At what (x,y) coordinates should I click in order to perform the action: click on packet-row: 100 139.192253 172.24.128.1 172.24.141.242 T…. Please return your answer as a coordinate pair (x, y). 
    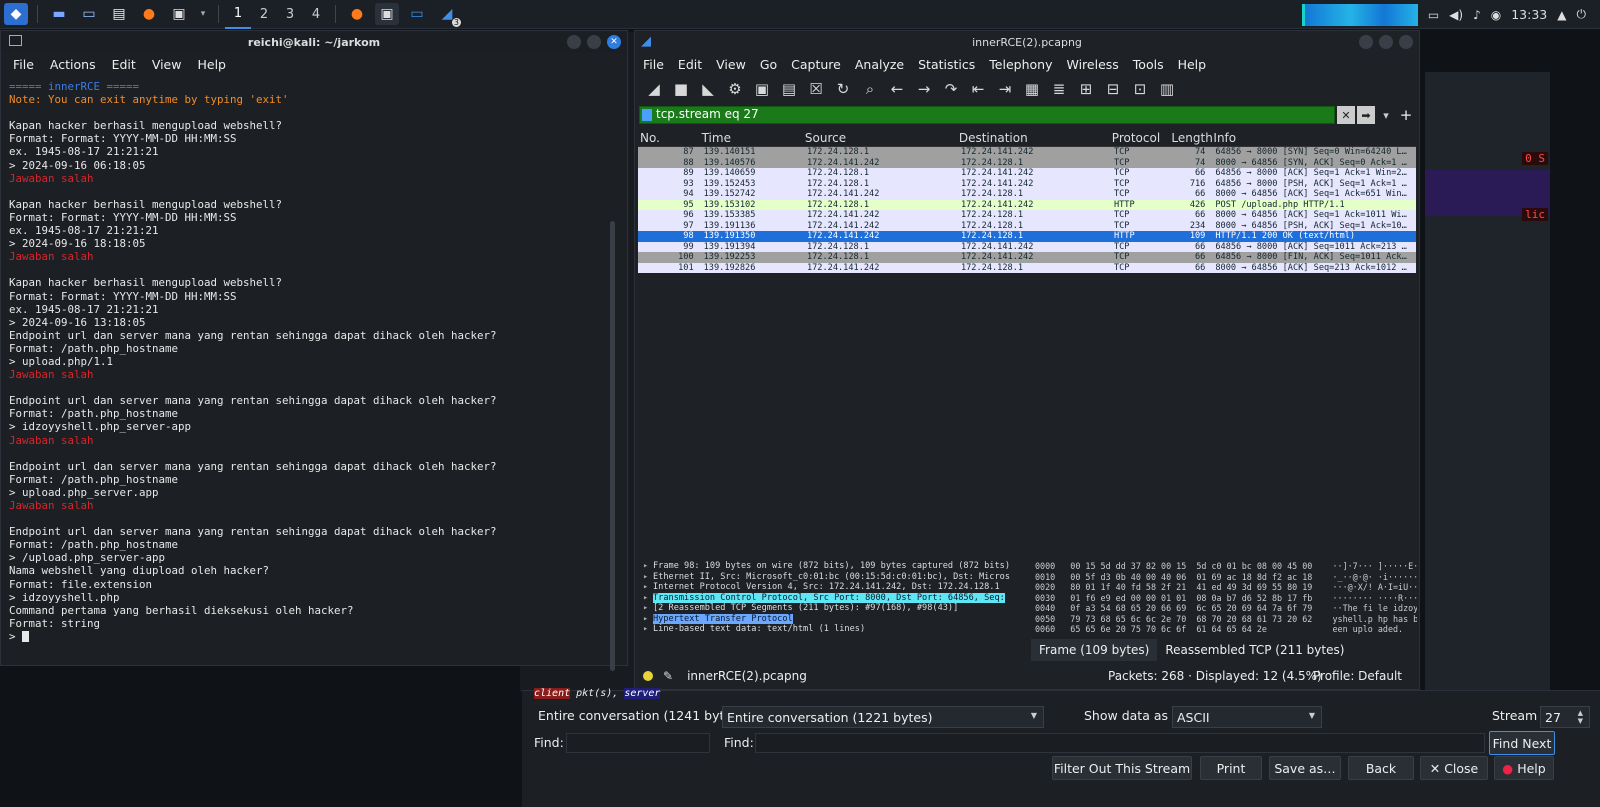
    Looking at the image, I should click on (1027, 257).